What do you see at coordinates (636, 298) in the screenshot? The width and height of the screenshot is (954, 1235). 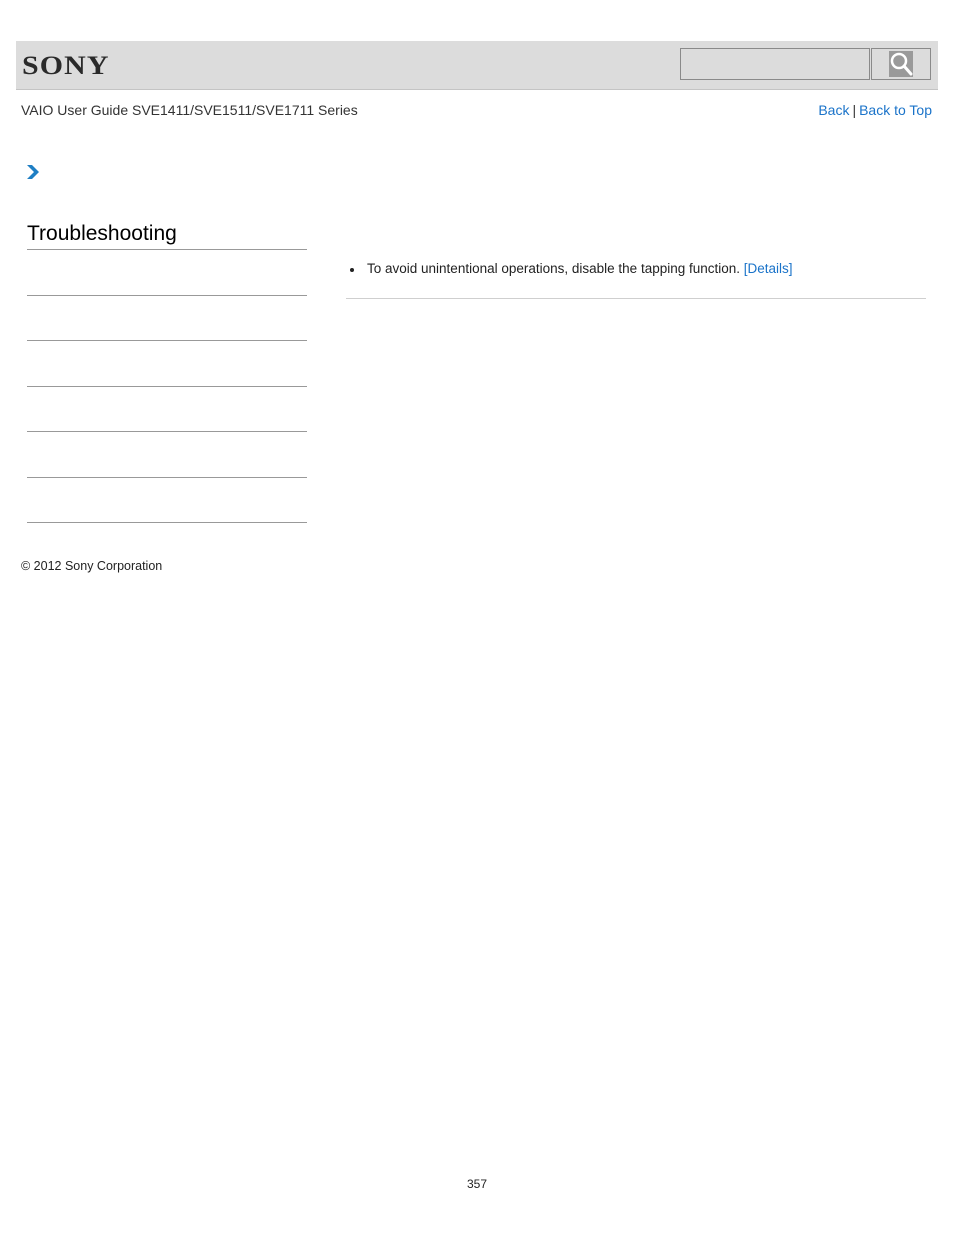 I see `content-divider` at bounding box center [636, 298].